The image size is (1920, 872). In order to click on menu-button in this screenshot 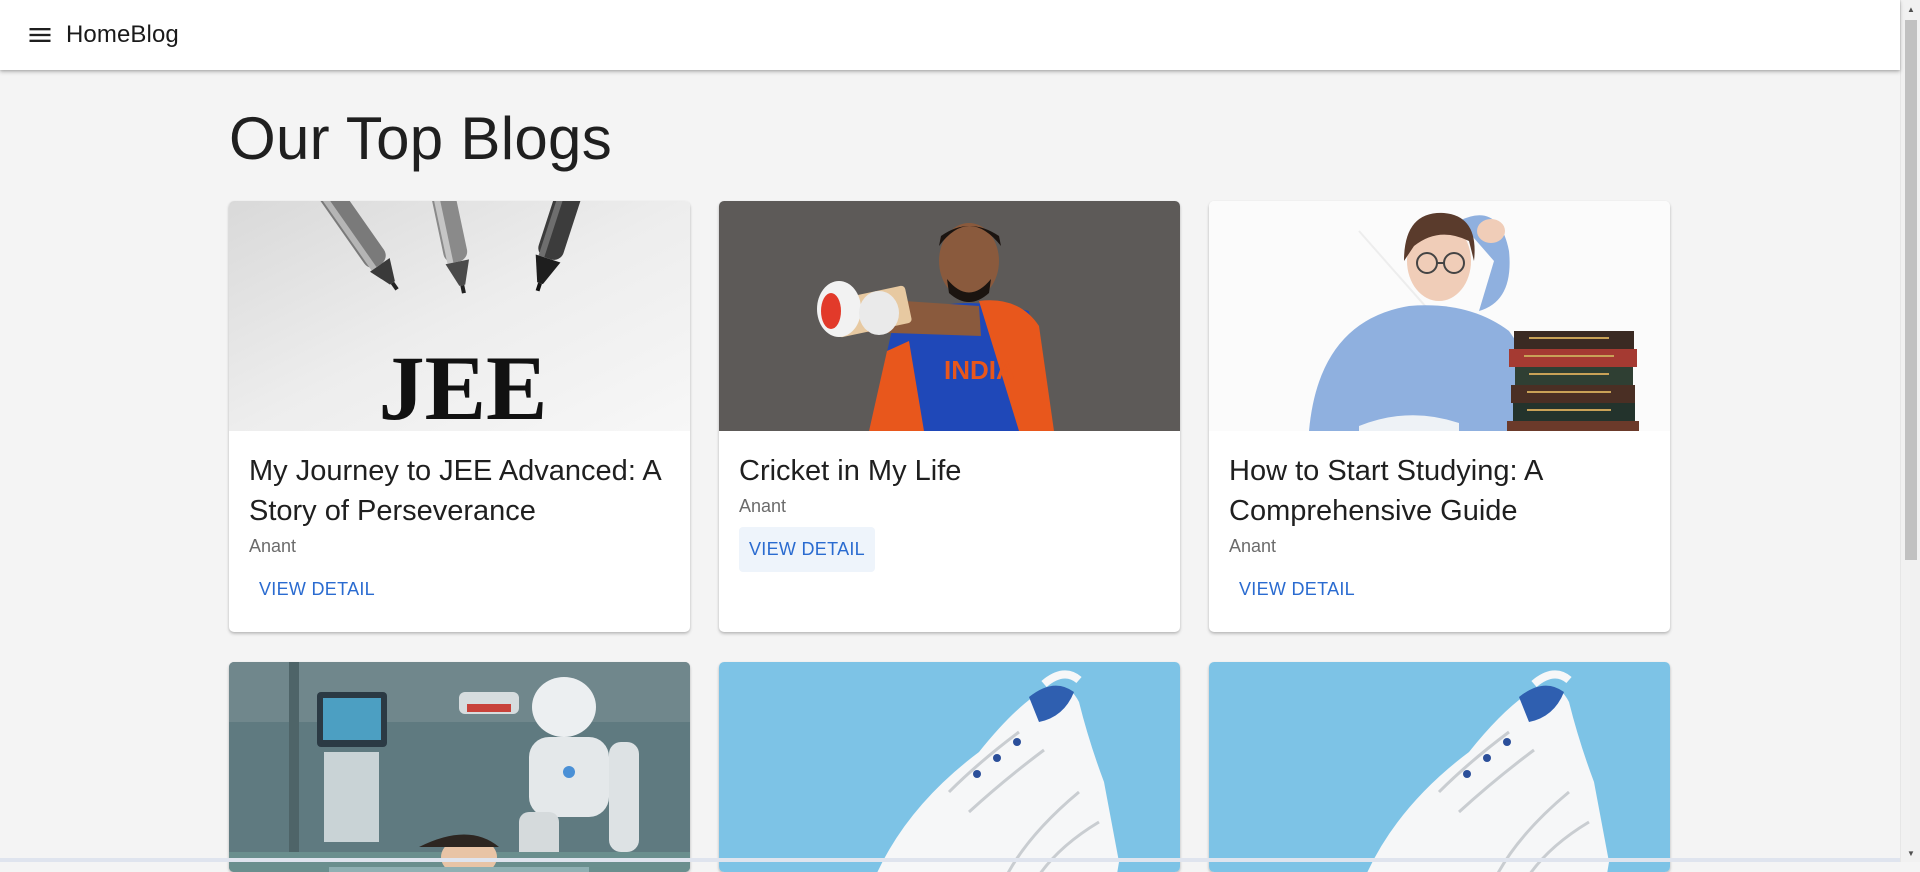, I will do `click(40, 35)`.